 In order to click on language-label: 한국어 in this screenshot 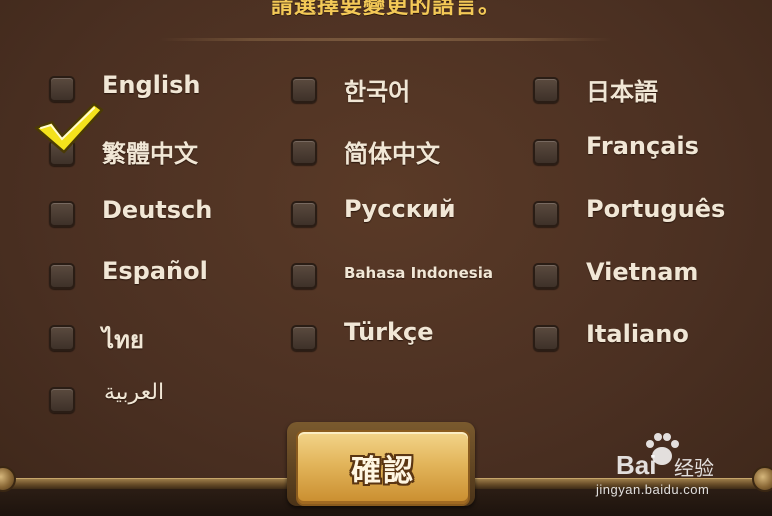, I will do `click(377, 92)`.